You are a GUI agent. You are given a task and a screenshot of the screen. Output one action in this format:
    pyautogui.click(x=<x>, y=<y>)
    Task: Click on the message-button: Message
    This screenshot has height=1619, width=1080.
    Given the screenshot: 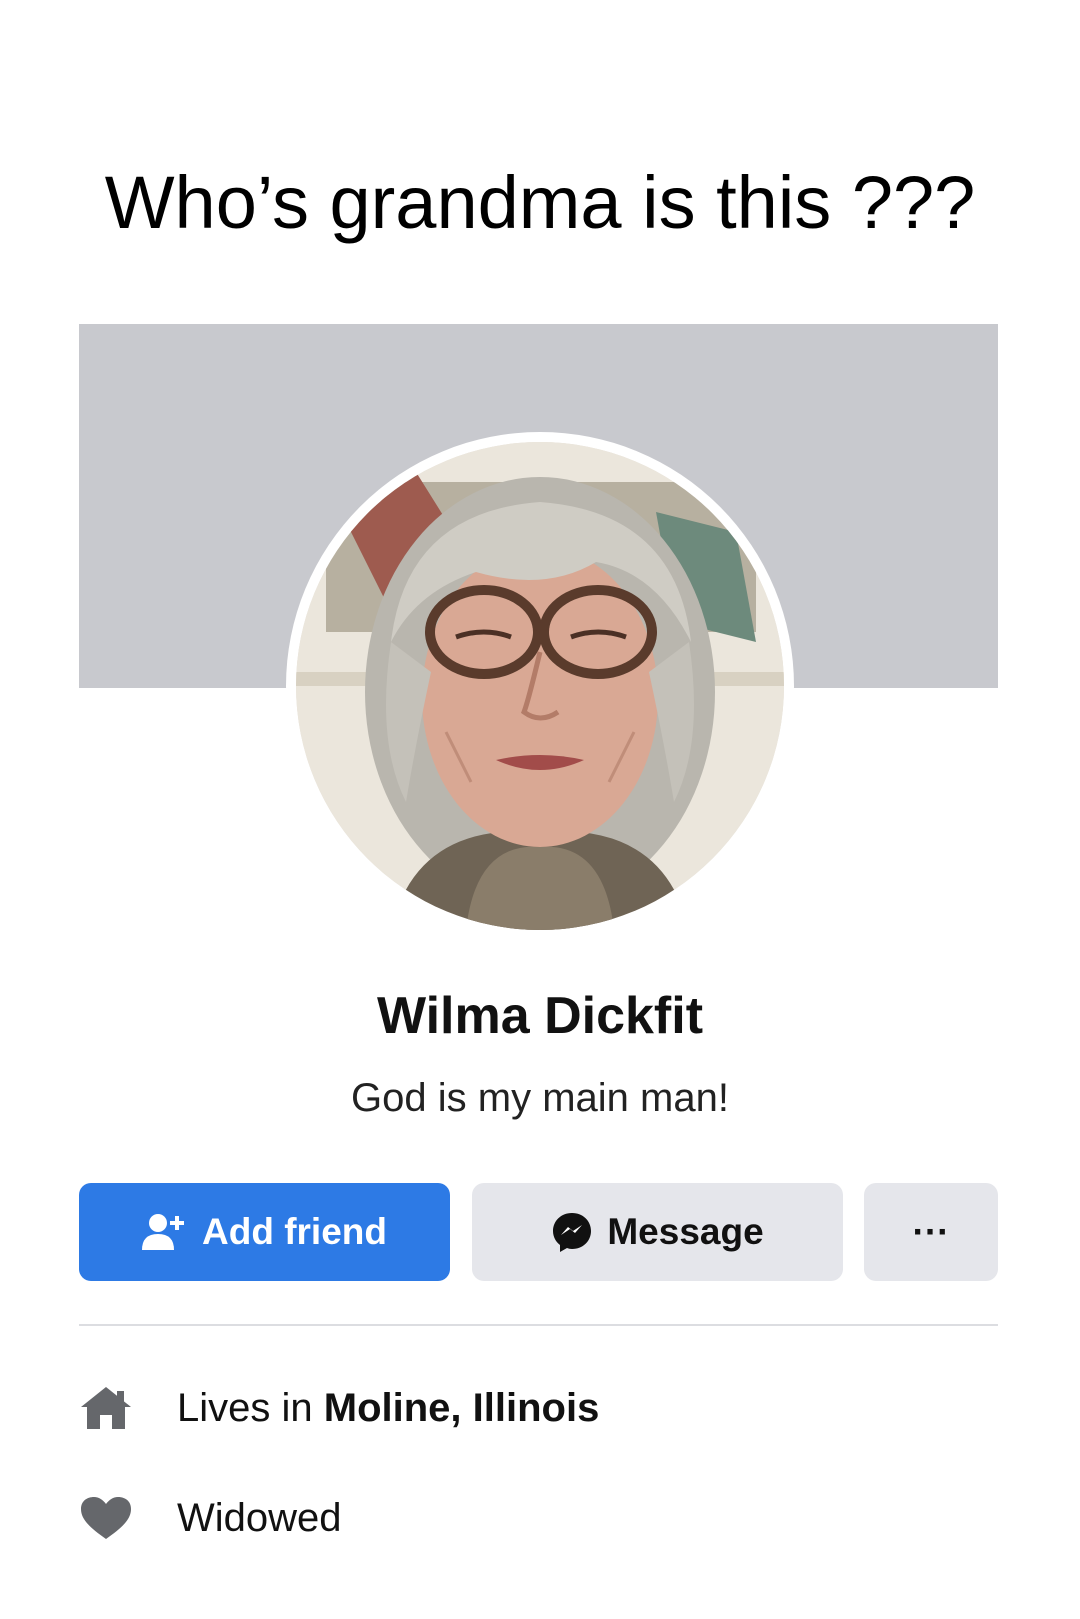 What is the action you would take?
    pyautogui.click(x=657, y=1232)
    